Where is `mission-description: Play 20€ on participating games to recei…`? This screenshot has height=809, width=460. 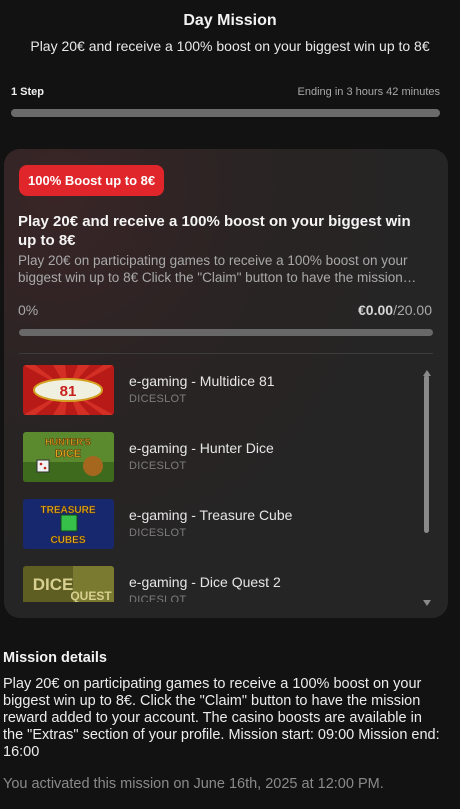 mission-description: Play 20€ on participating games to recei… is located at coordinates (213, 269).